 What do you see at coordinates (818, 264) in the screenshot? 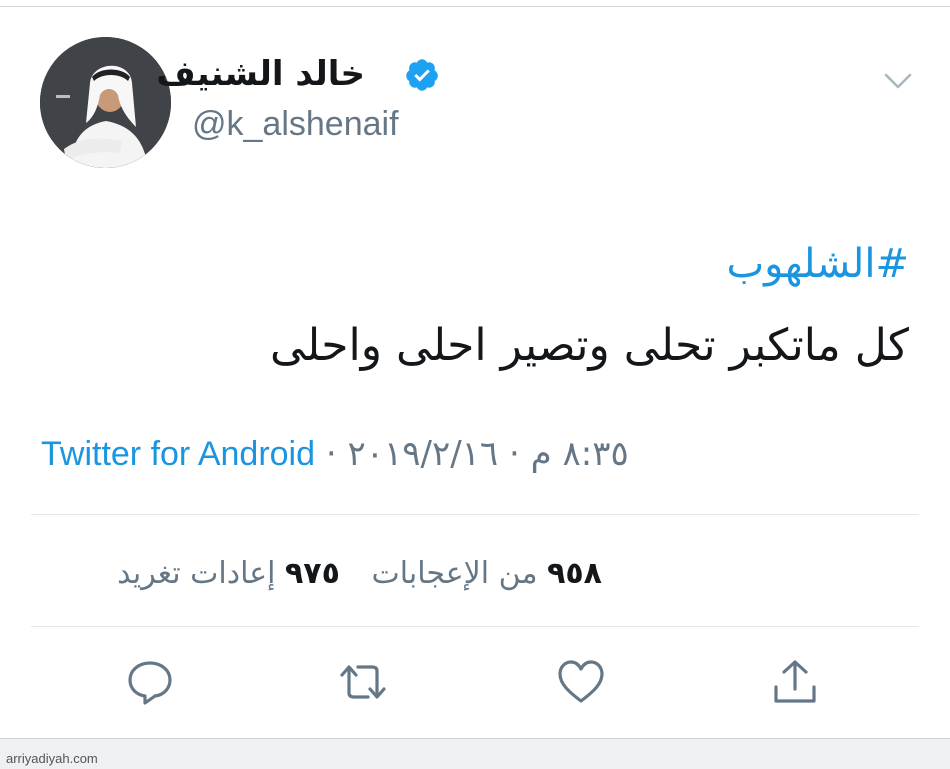
I see `hashtag-link: #الشلهوب` at bounding box center [818, 264].